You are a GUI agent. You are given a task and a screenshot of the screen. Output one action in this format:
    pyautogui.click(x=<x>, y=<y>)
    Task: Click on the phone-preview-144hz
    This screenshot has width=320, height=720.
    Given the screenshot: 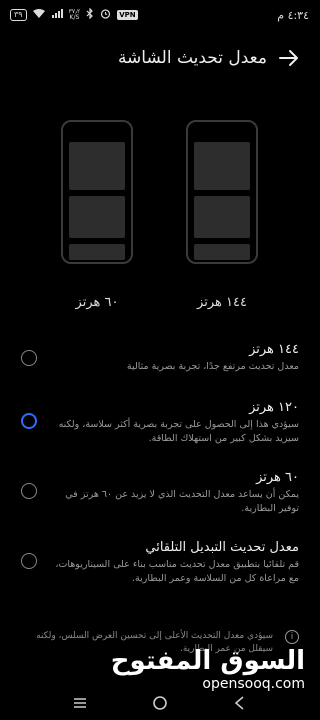 What is the action you would take?
    pyautogui.click(x=222, y=192)
    